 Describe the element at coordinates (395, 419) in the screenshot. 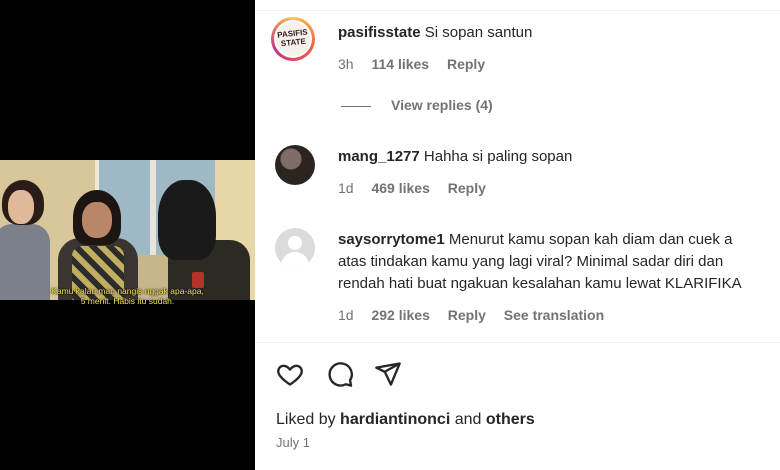

I see `liked-by-user: hardiantinonci` at that location.